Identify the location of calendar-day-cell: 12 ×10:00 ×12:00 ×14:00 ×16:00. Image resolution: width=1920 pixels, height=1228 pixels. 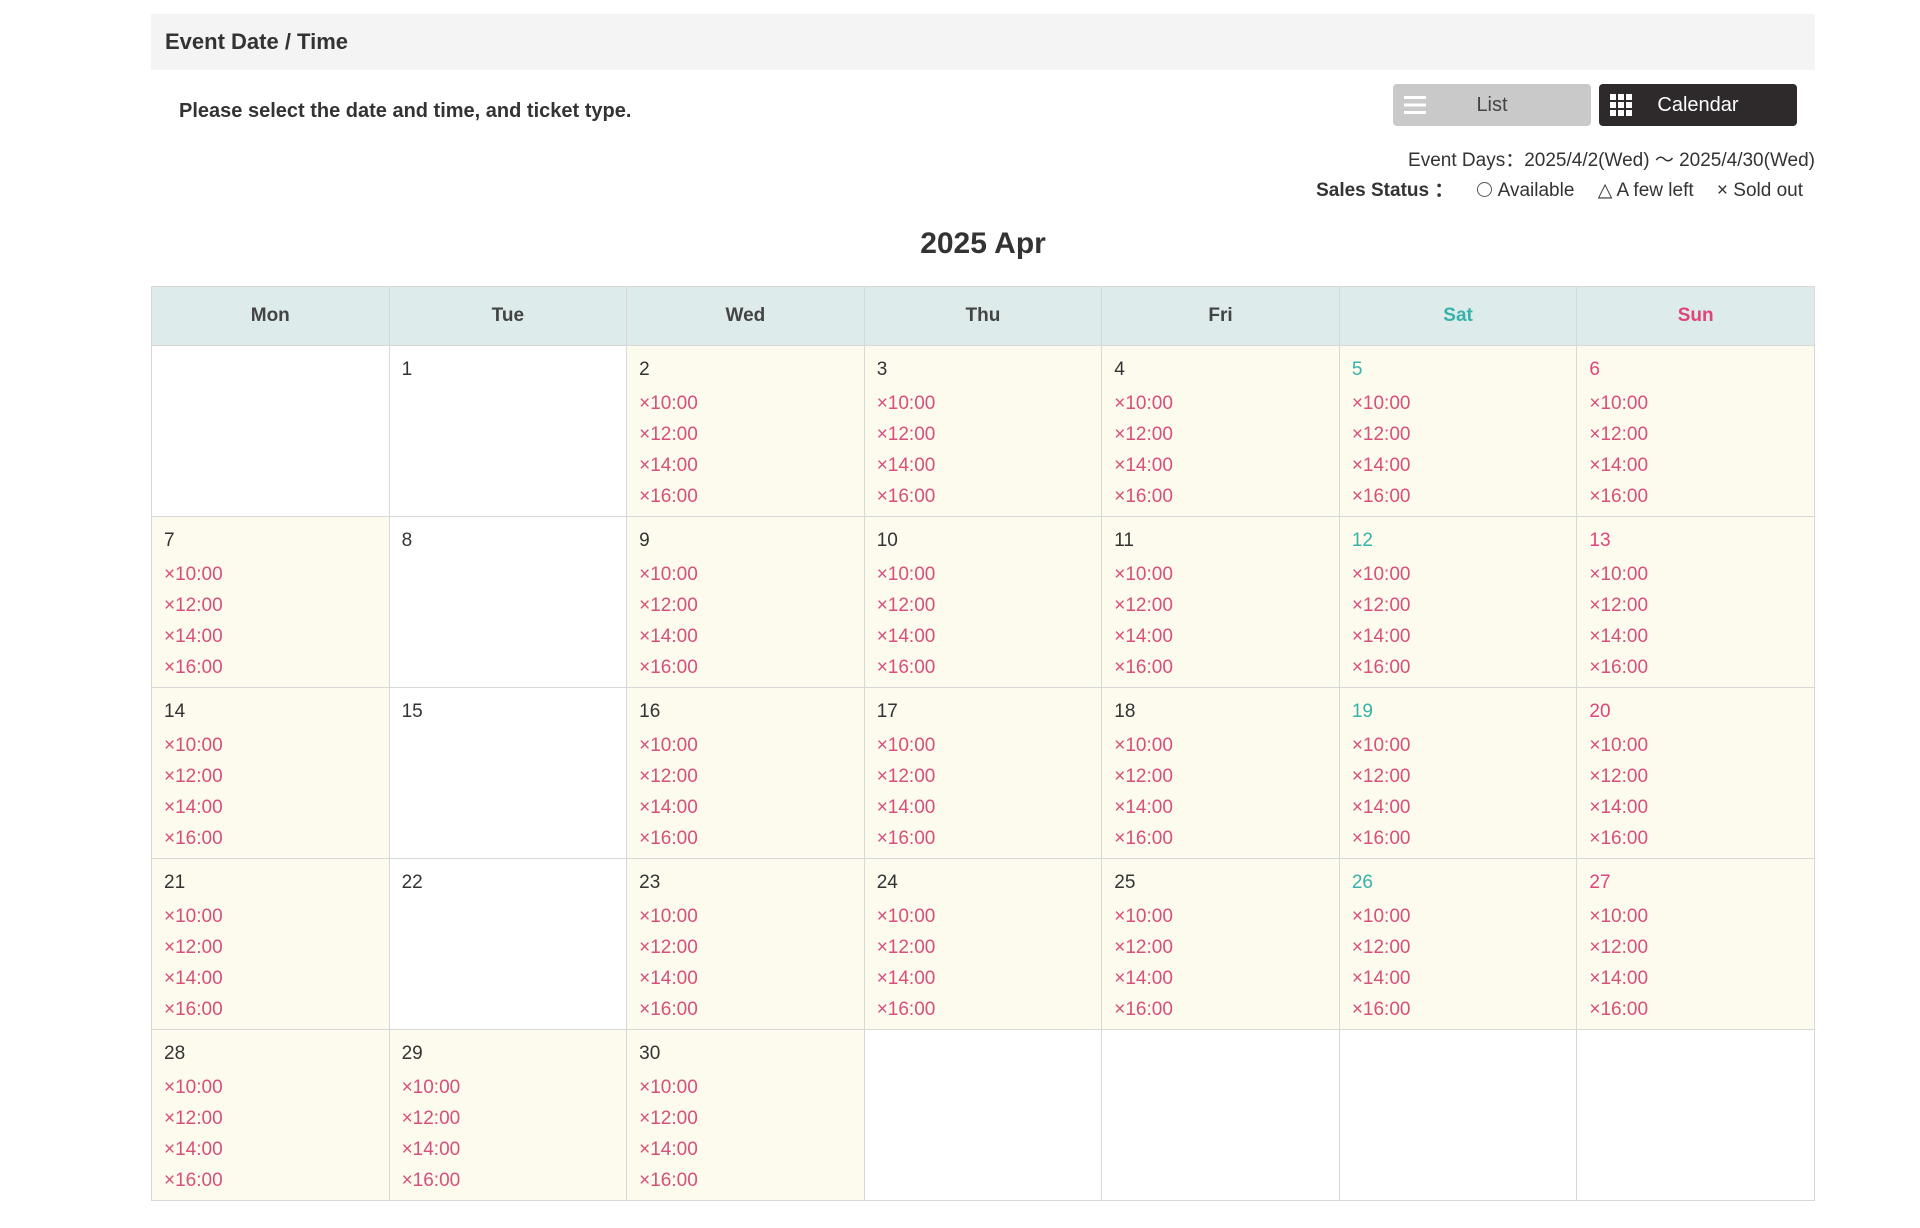
(1458, 602).